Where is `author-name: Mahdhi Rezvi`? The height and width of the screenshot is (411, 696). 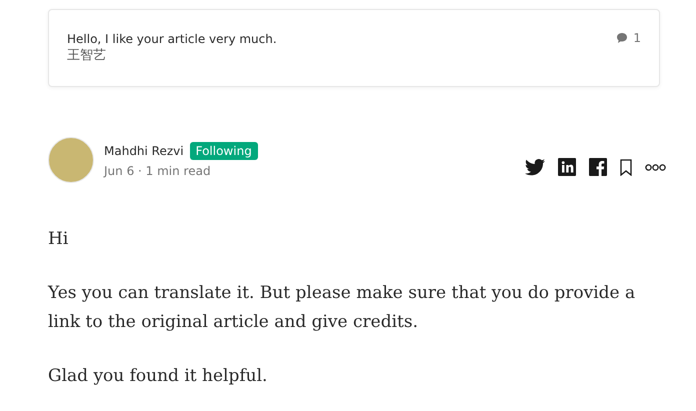
author-name: Mahdhi Rezvi is located at coordinates (144, 151).